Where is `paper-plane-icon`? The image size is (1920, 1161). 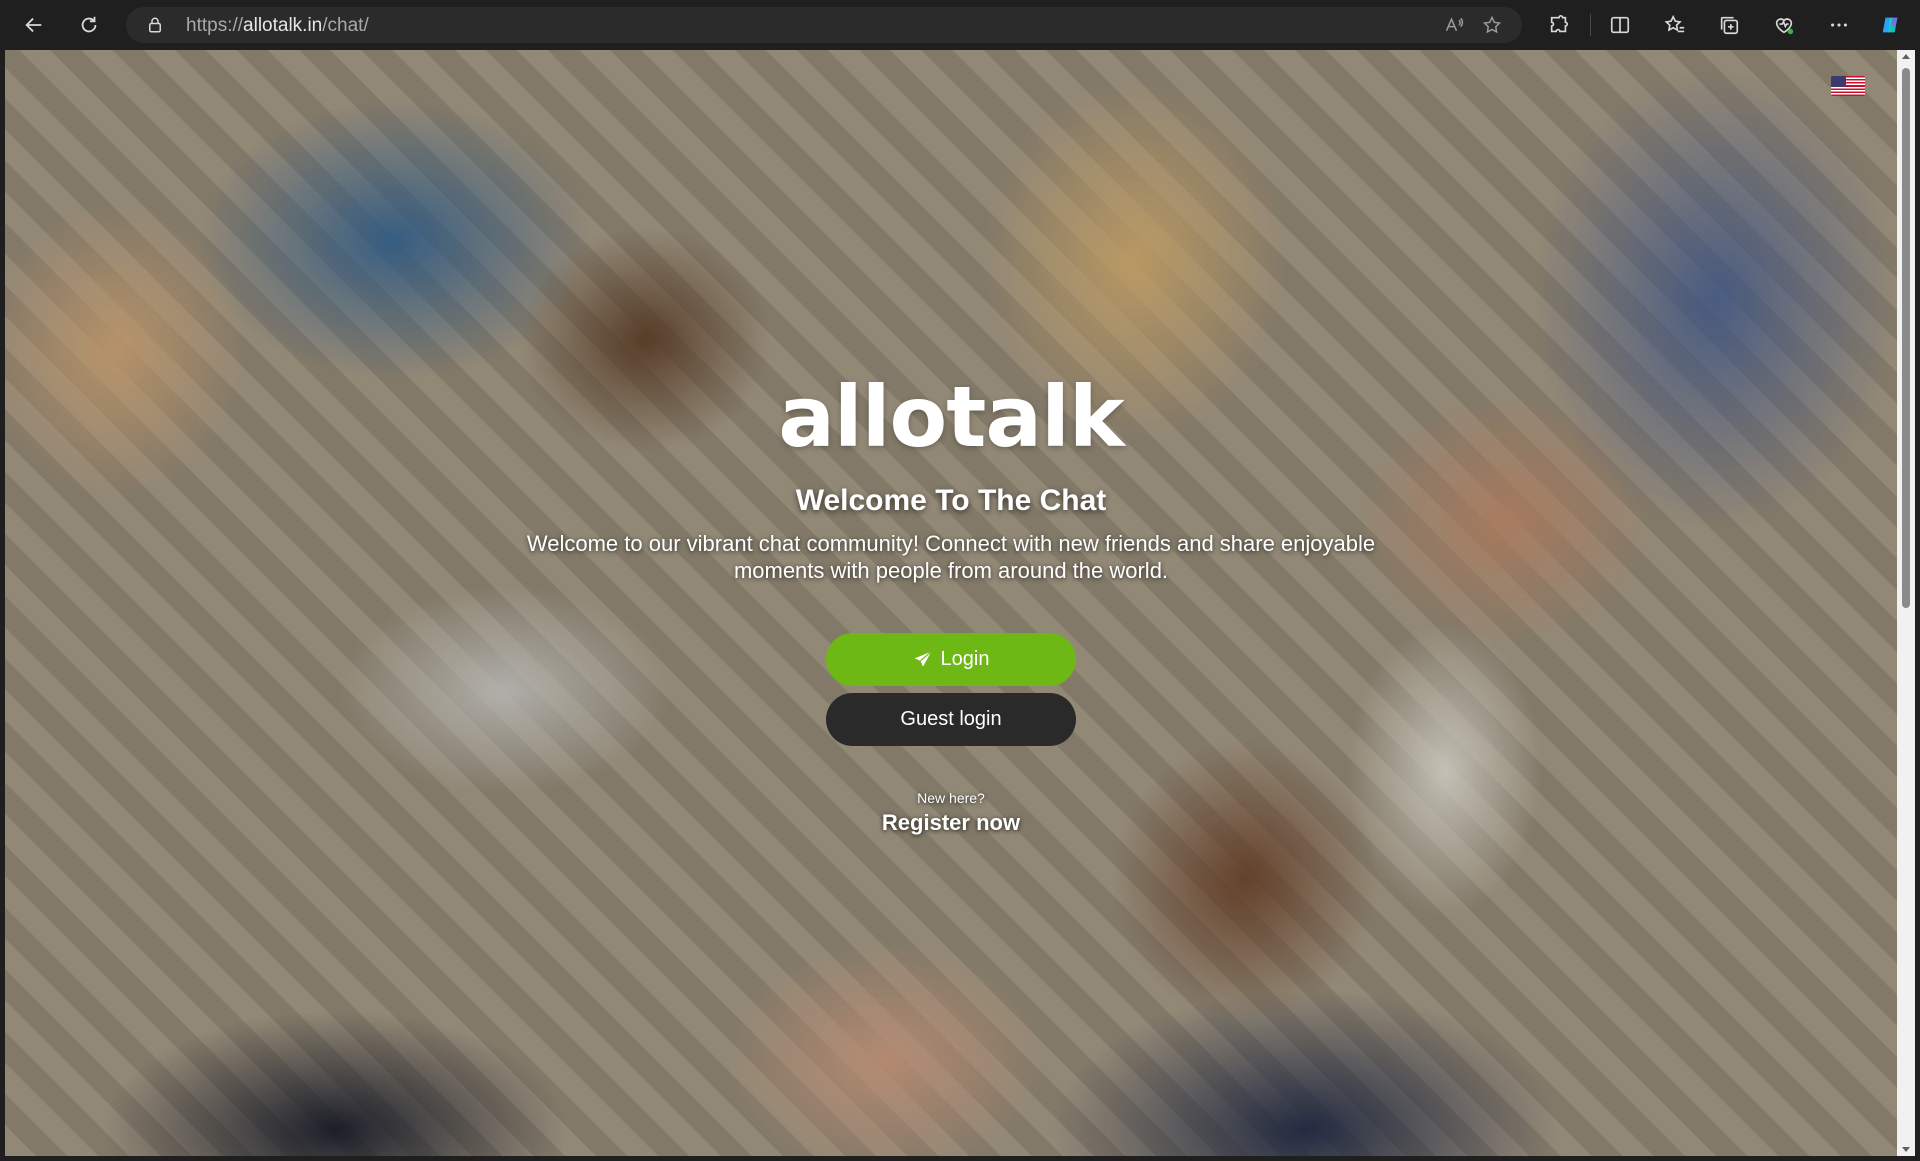 paper-plane-icon is located at coordinates (923, 658).